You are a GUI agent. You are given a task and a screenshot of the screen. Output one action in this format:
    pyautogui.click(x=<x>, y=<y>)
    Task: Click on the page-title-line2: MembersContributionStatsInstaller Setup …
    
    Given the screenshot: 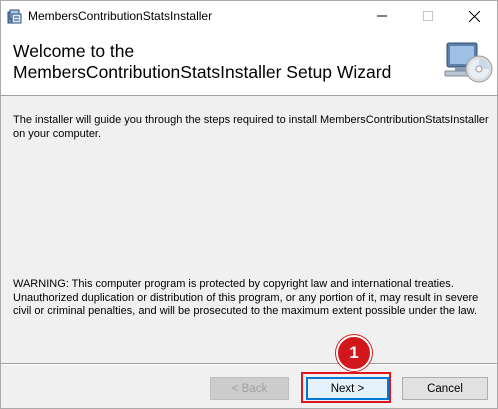 What is the action you would take?
    pyautogui.click(x=202, y=72)
    